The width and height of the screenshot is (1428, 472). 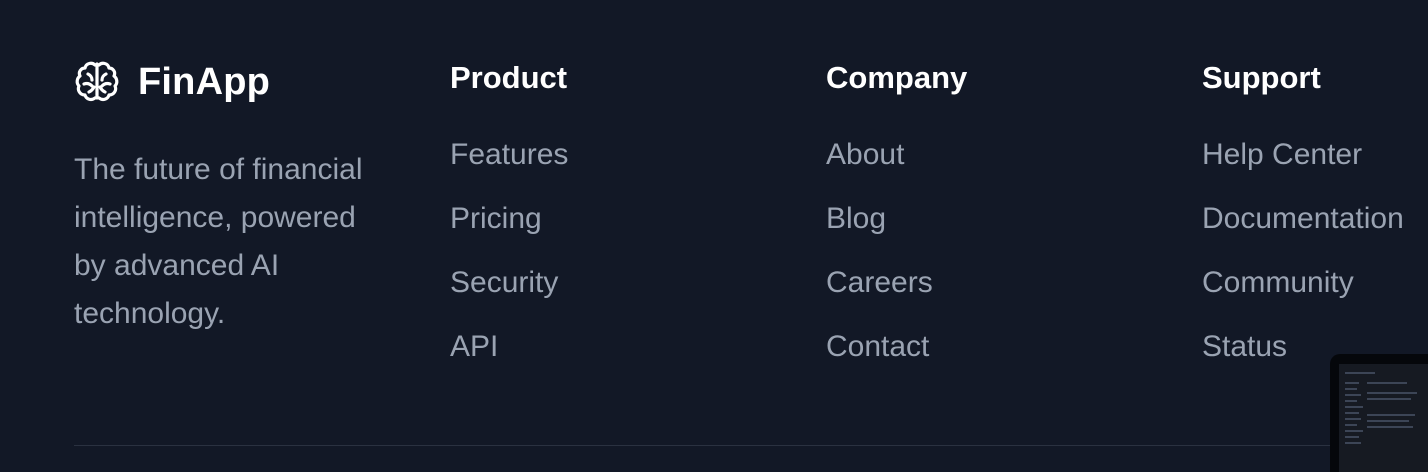 I want to click on link-help-center: Help Center, so click(x=1303, y=155).